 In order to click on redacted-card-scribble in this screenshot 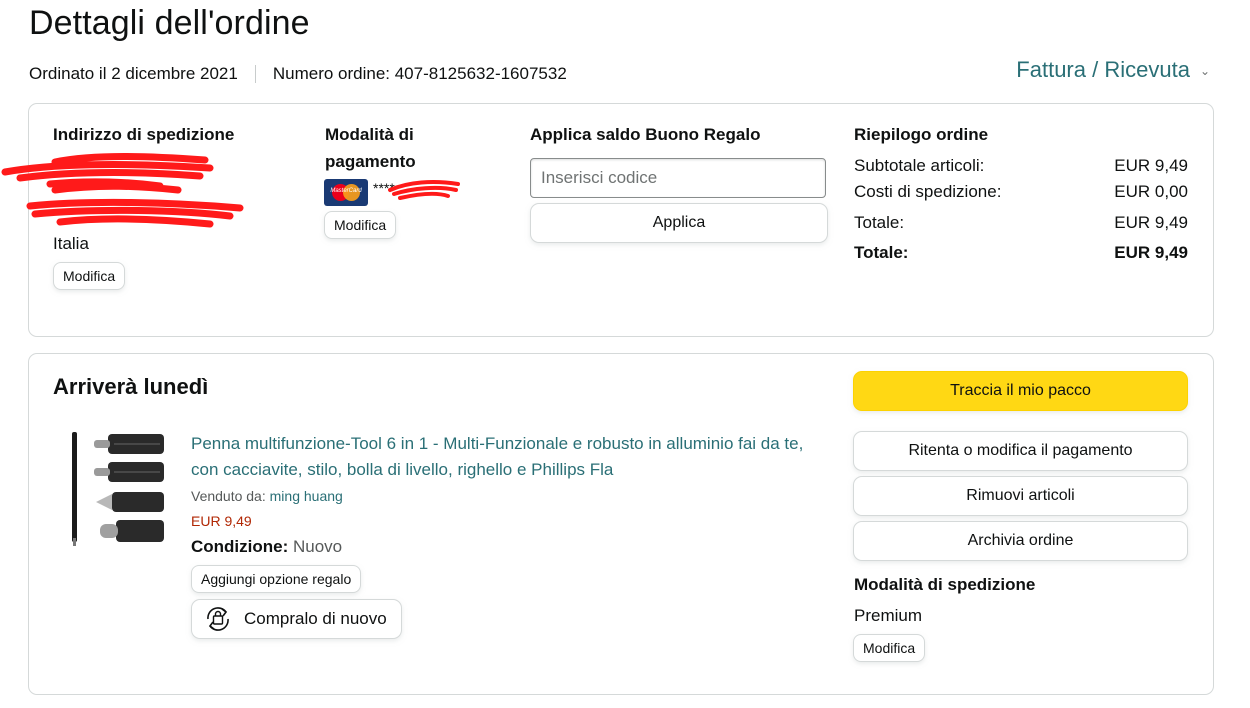, I will do `click(424, 190)`.